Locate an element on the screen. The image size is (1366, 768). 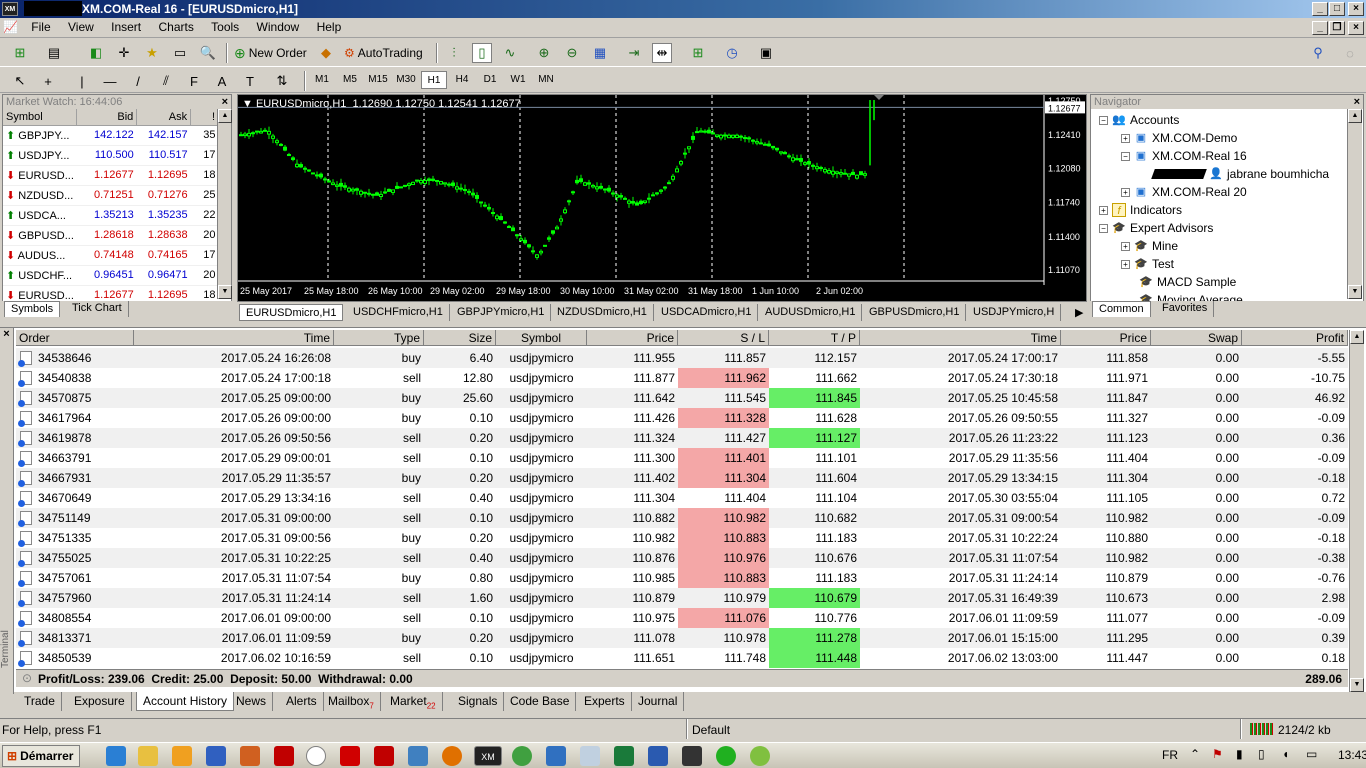
whatsapp-icon is located at coordinates (726, 756).